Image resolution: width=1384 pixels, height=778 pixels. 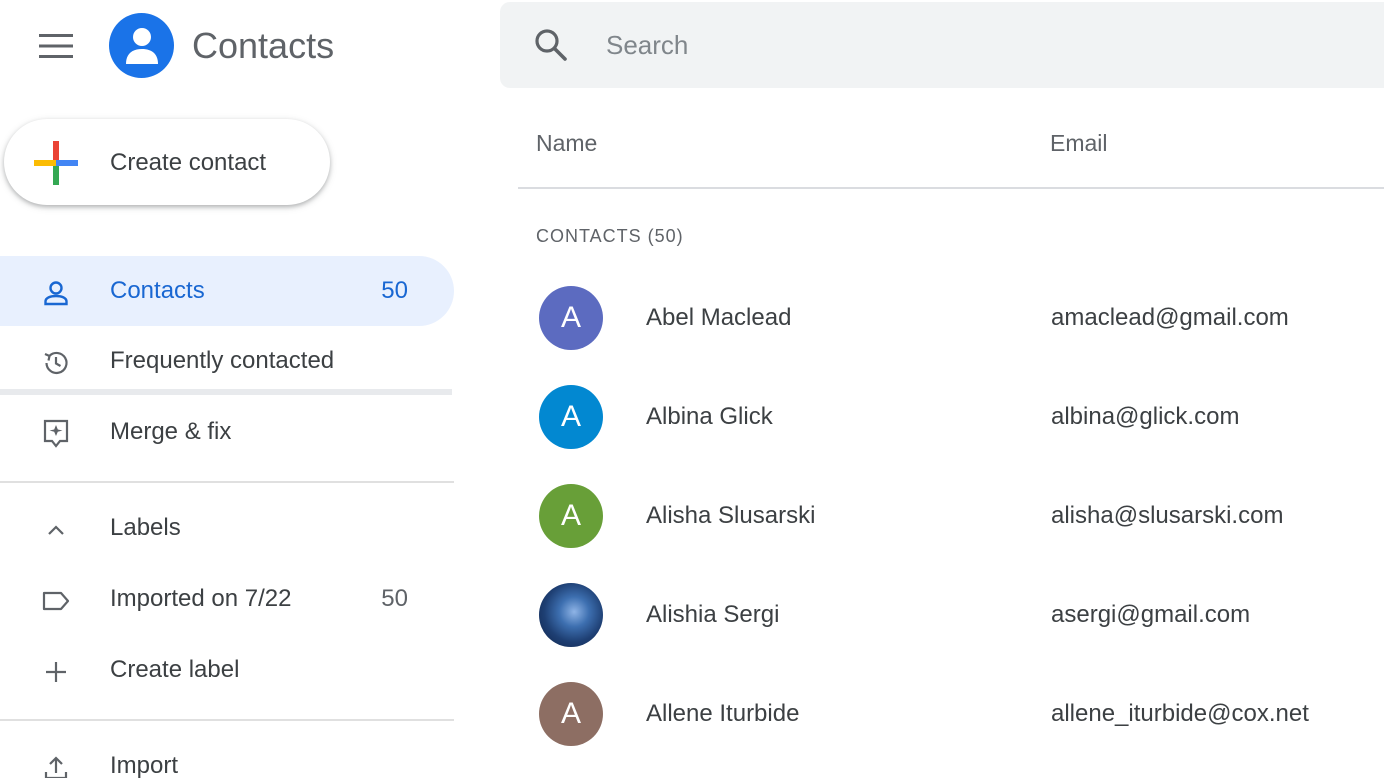 I want to click on search-bar, so click(x=942, y=45).